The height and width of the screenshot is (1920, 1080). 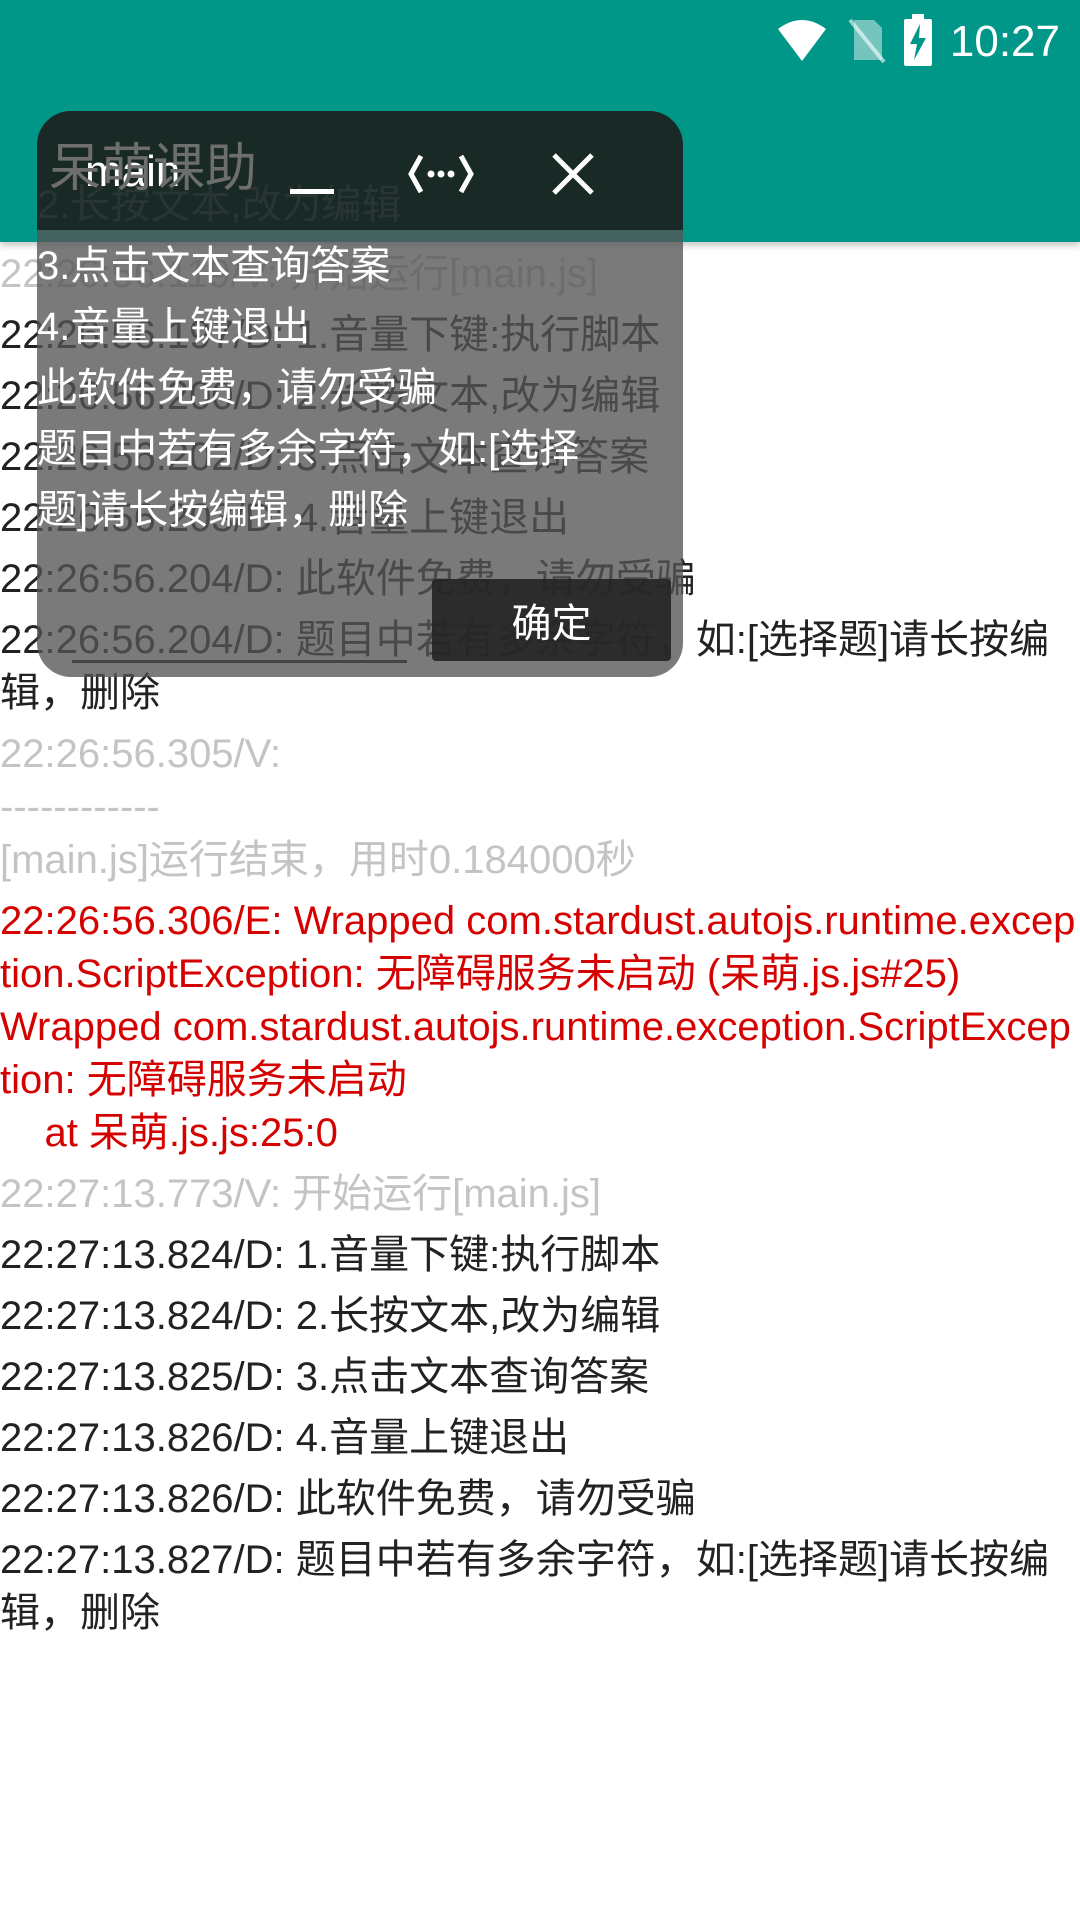 I want to click on close-icon, so click(x=573, y=174).